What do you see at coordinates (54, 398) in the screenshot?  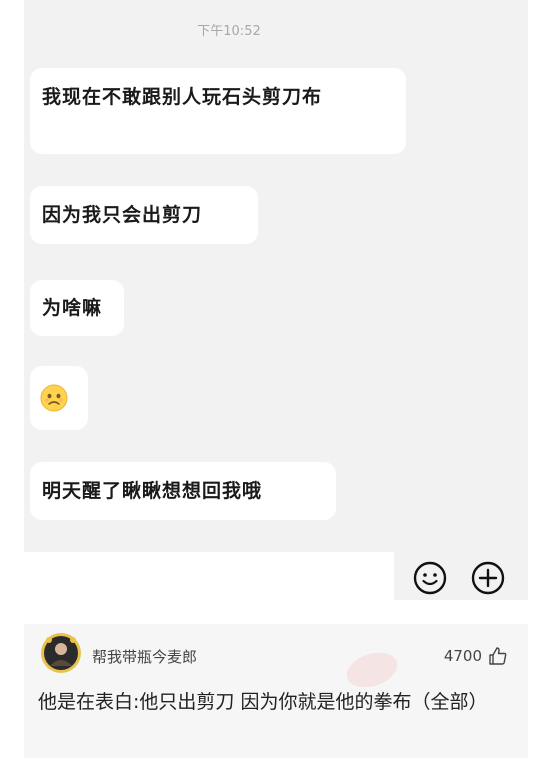 I see `sad-face-icon` at bounding box center [54, 398].